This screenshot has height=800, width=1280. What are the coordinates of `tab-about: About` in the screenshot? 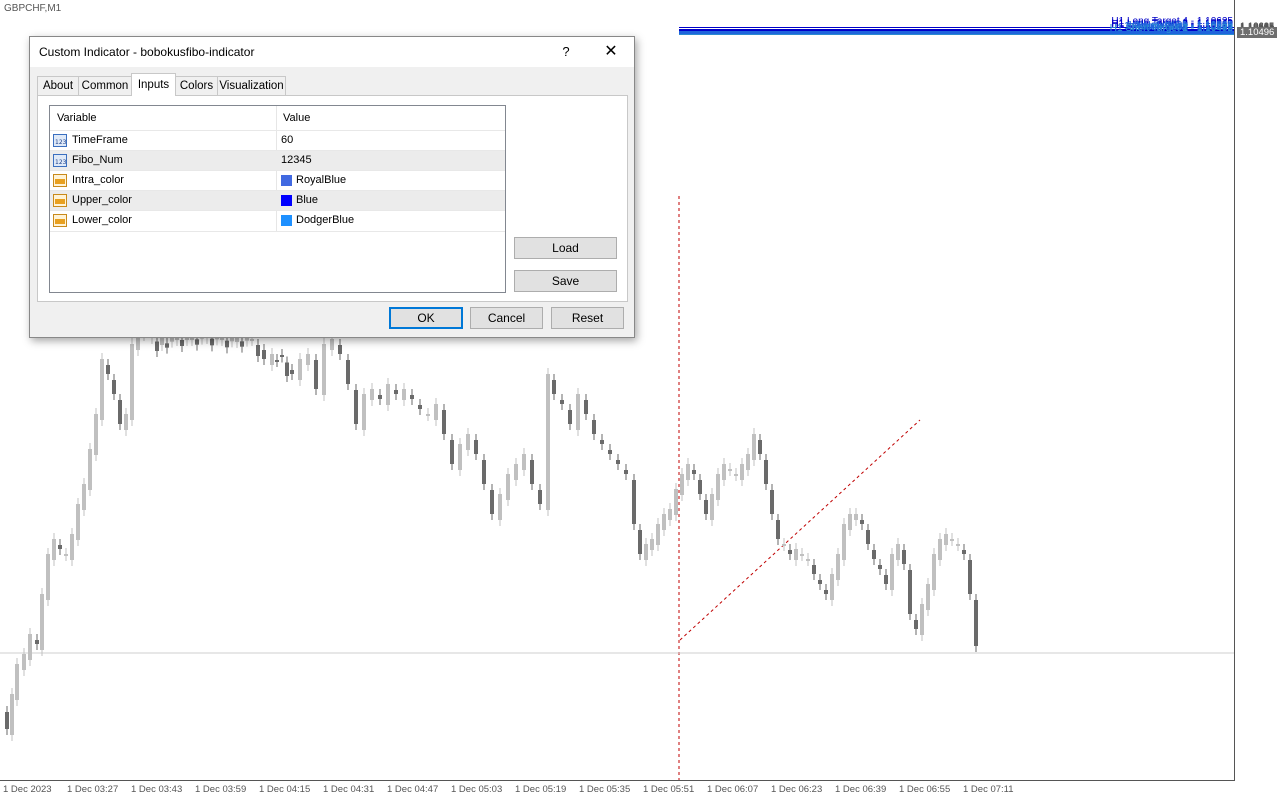 It's located at (58, 85).